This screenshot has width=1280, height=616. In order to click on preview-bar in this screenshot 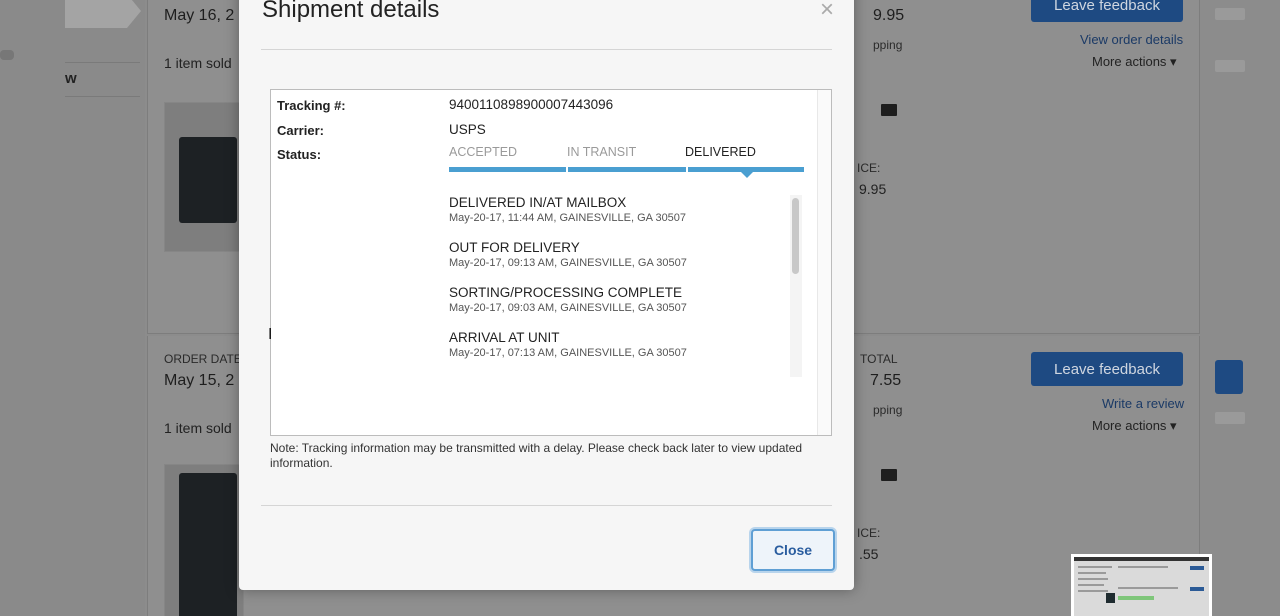, I will do `click(1141, 559)`.